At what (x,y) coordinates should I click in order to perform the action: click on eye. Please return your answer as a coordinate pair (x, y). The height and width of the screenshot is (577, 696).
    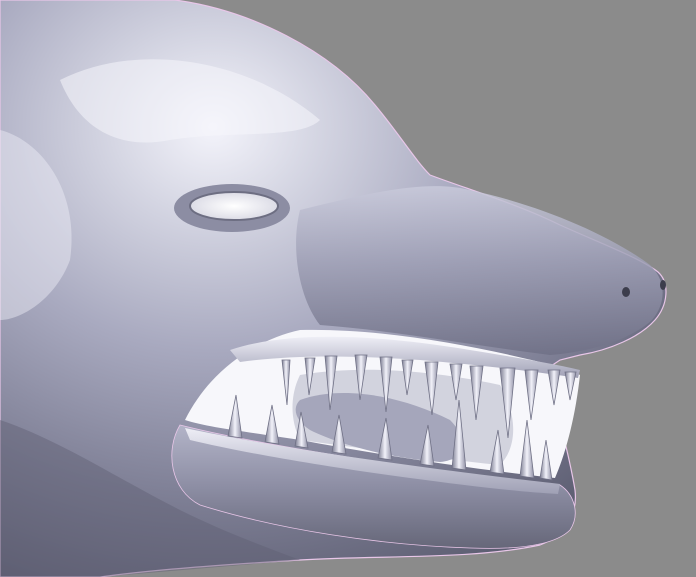
    Looking at the image, I should click on (234, 206).